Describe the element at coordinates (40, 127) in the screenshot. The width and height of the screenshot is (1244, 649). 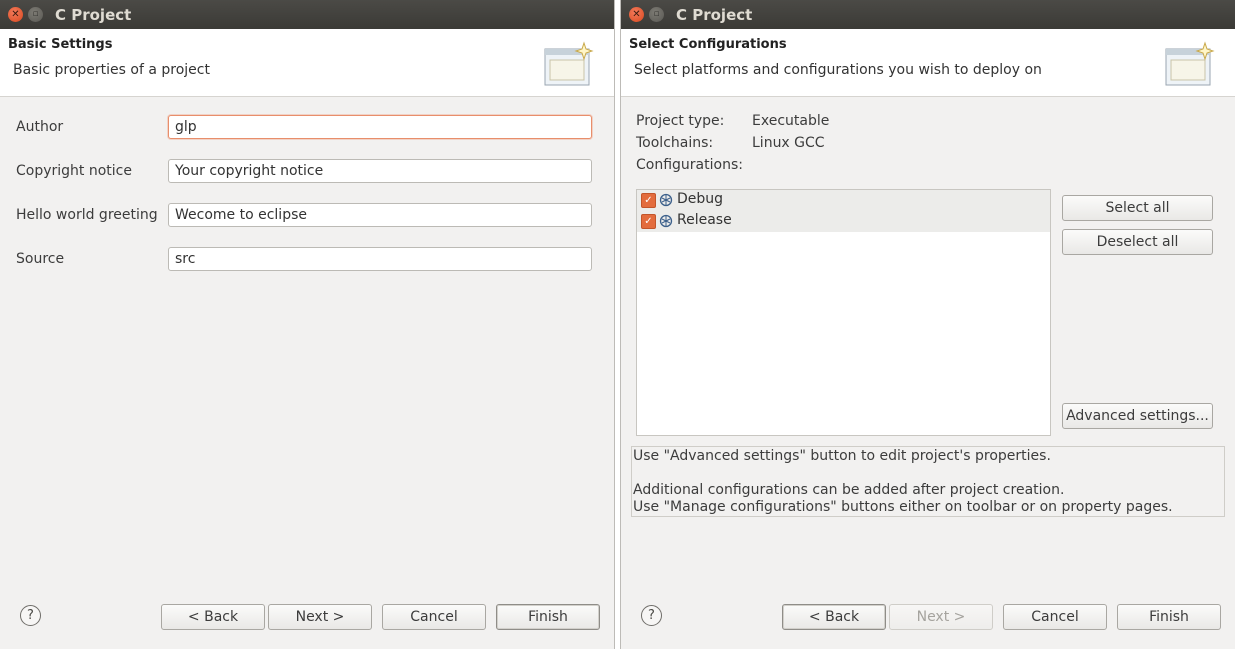
I see `author-label: Author` at that location.